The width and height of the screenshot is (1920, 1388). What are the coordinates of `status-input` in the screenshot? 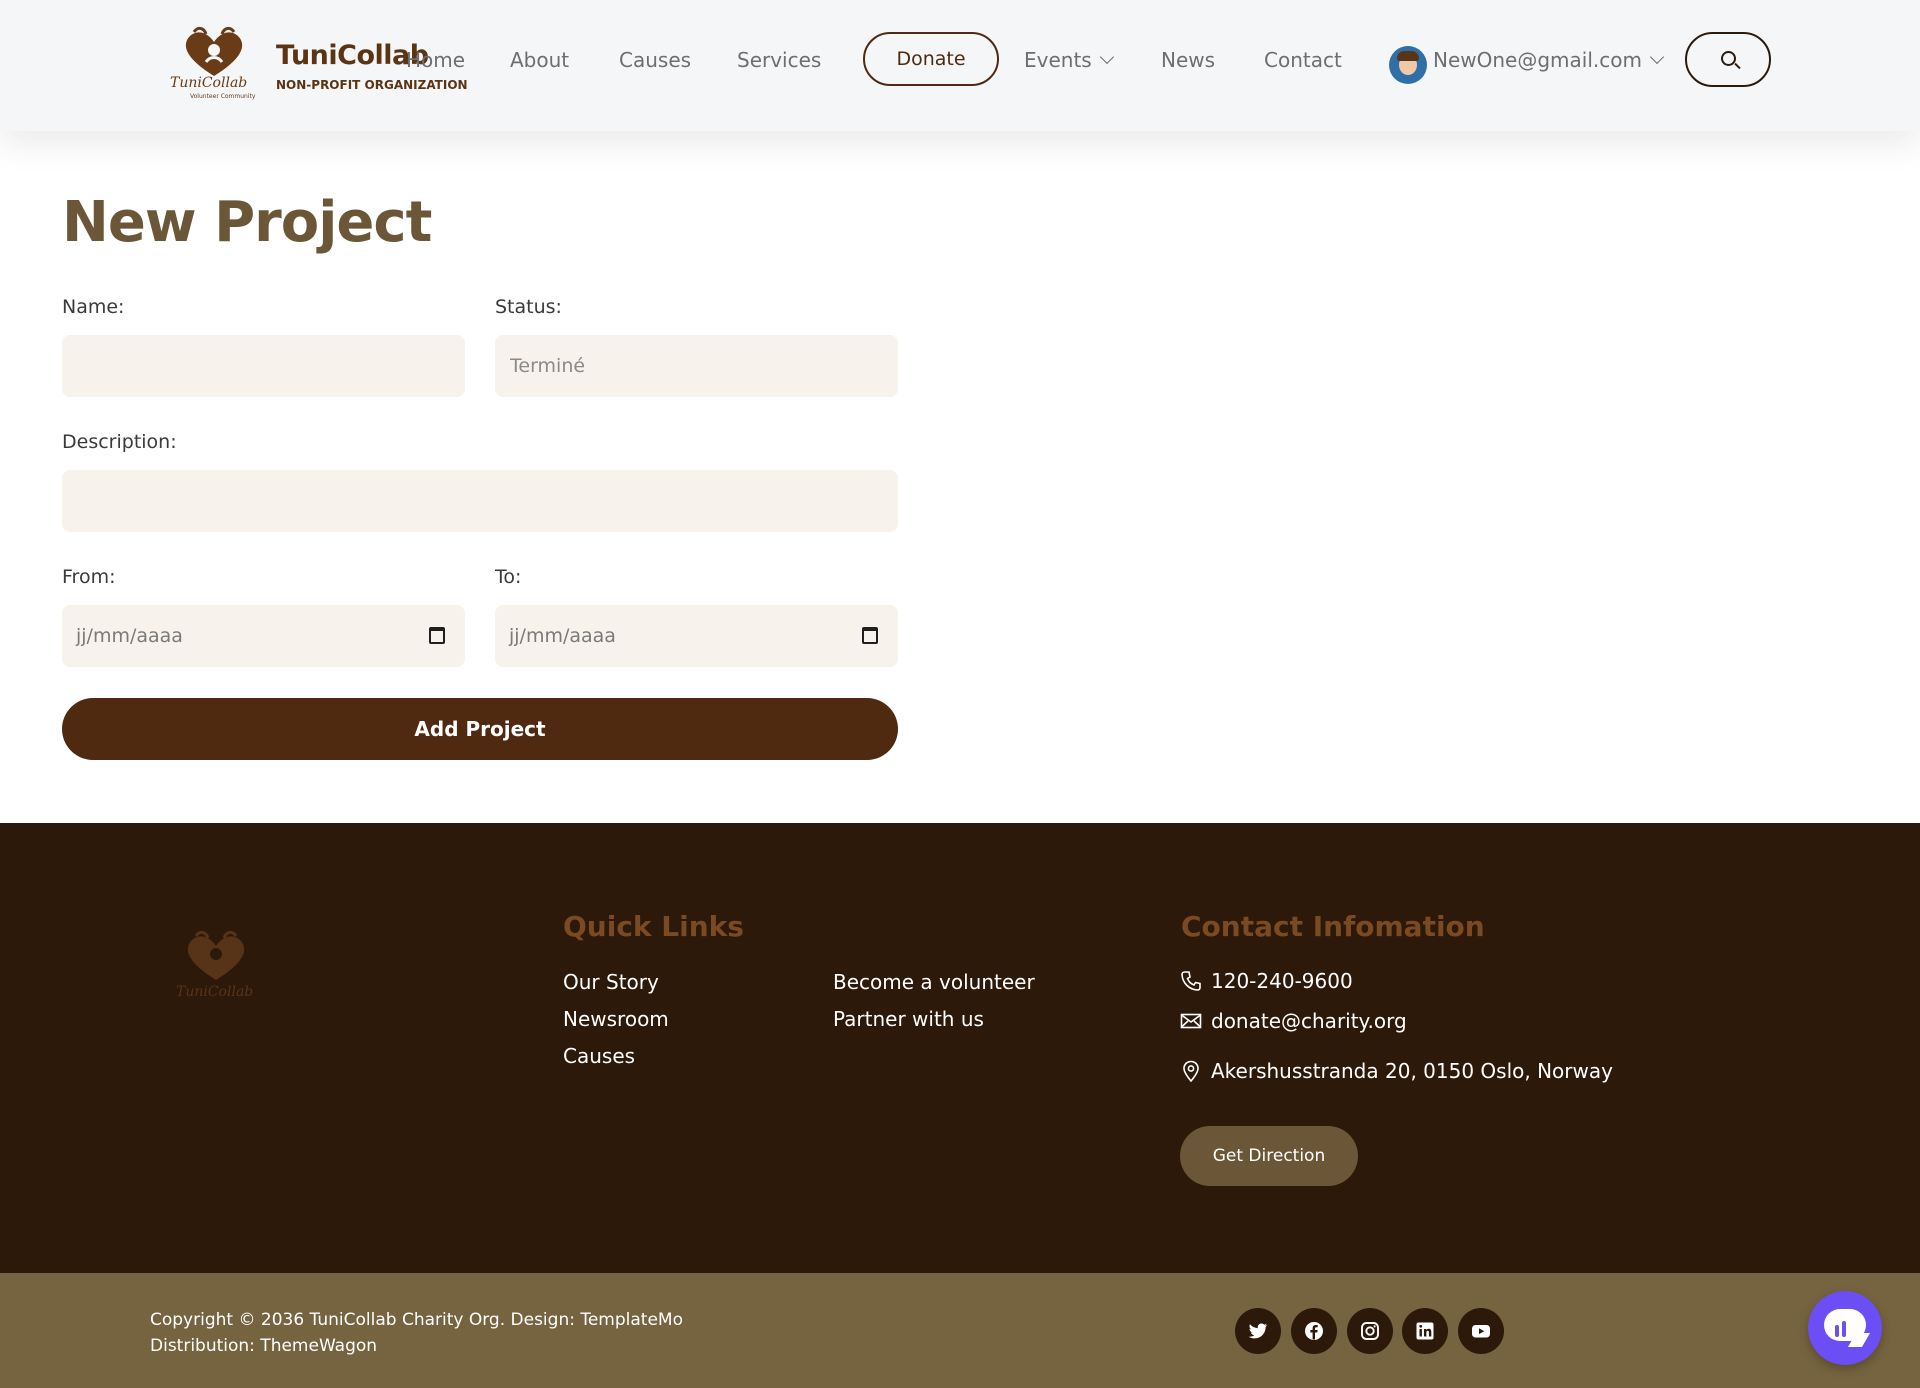 It's located at (696, 366).